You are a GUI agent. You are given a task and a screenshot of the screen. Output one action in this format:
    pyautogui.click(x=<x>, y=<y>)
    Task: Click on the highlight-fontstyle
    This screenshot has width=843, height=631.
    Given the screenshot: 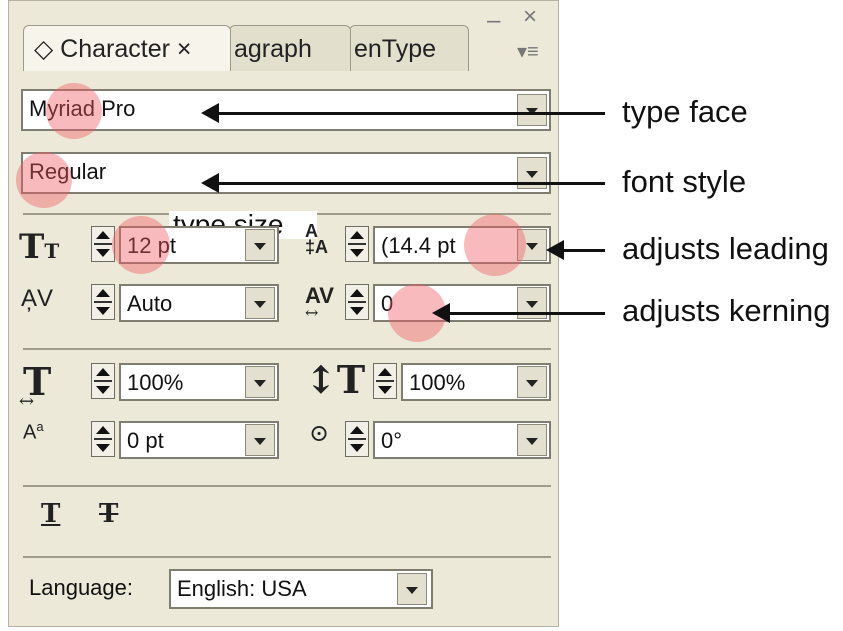 What is the action you would take?
    pyautogui.click(x=44, y=180)
    